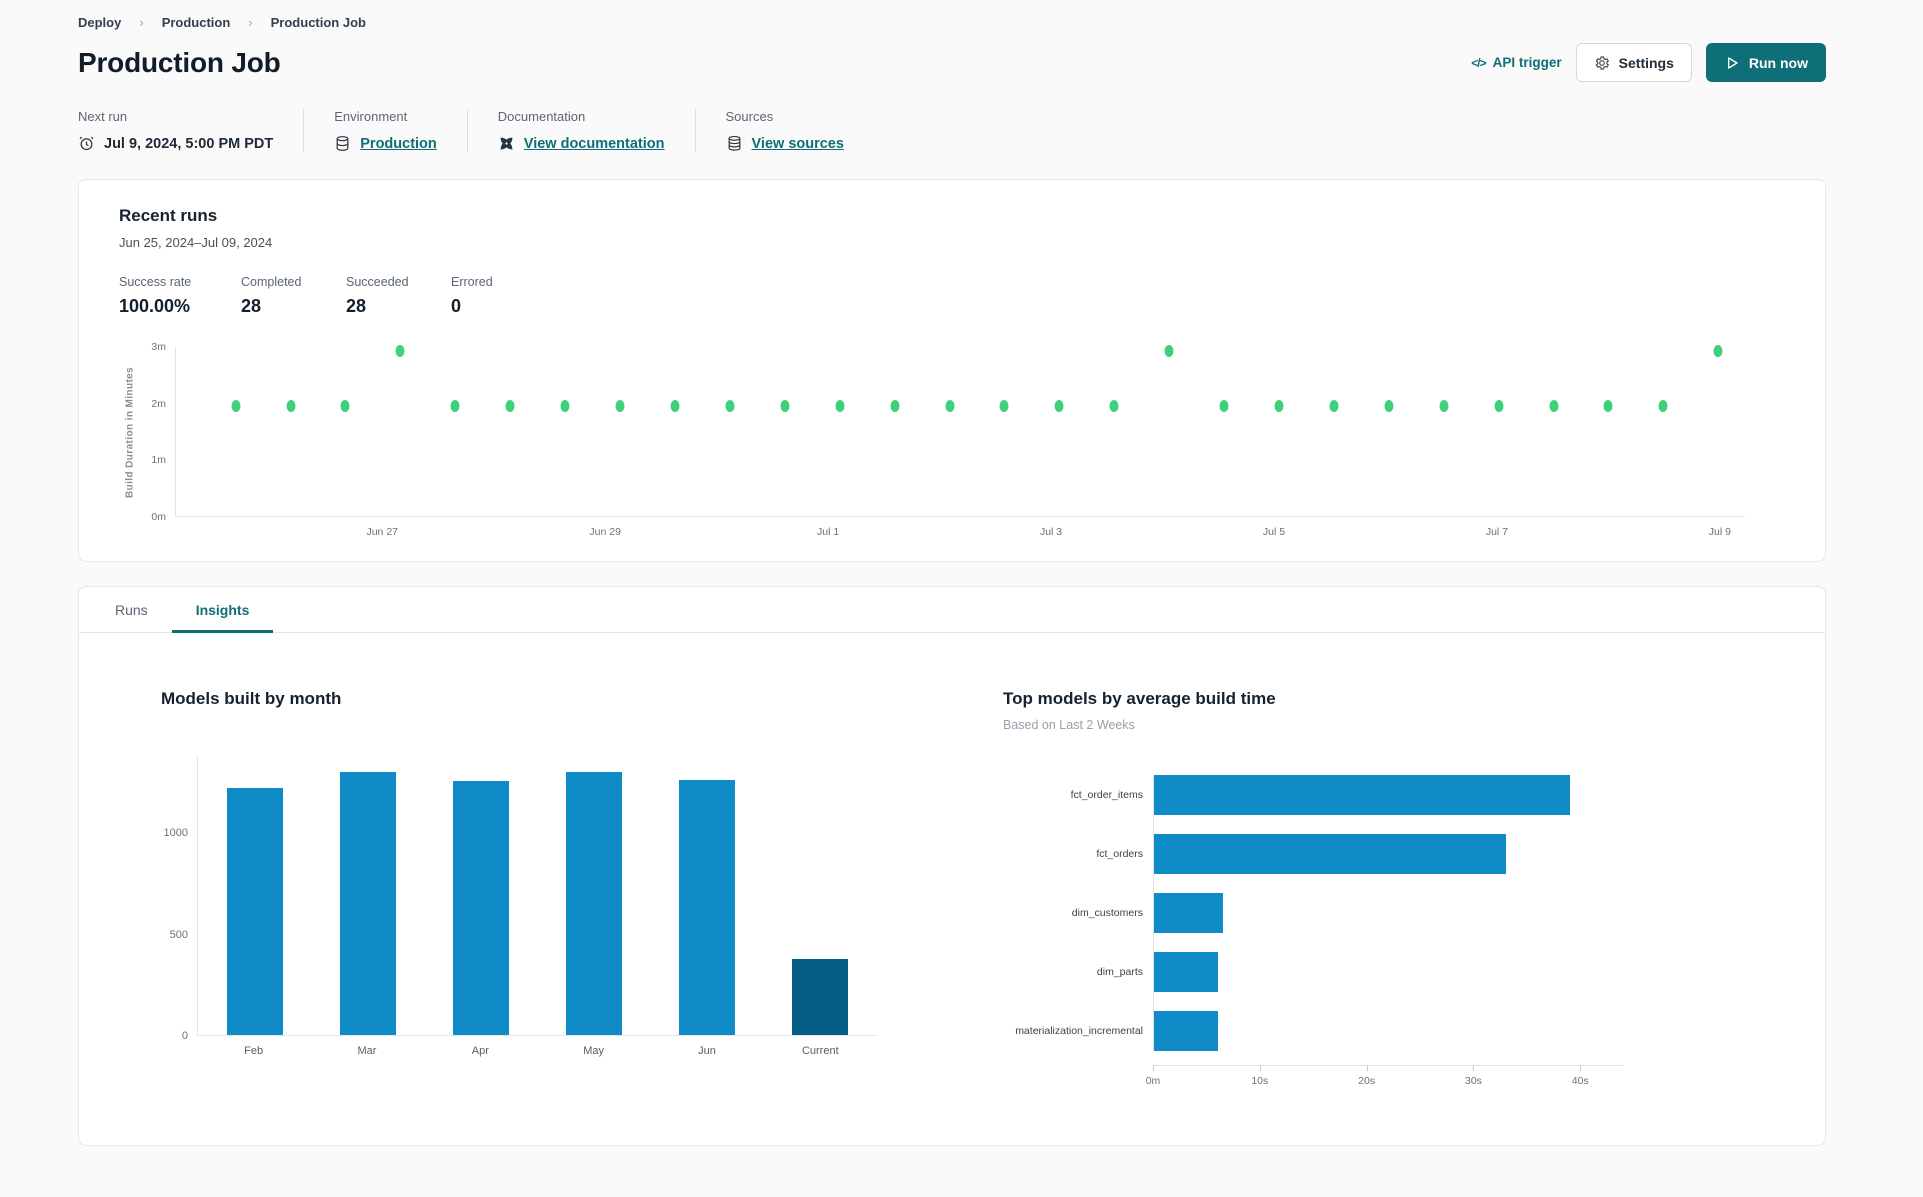 The image size is (1923, 1197). I want to click on scatter-x-tick: Jul 7, so click(1497, 532).